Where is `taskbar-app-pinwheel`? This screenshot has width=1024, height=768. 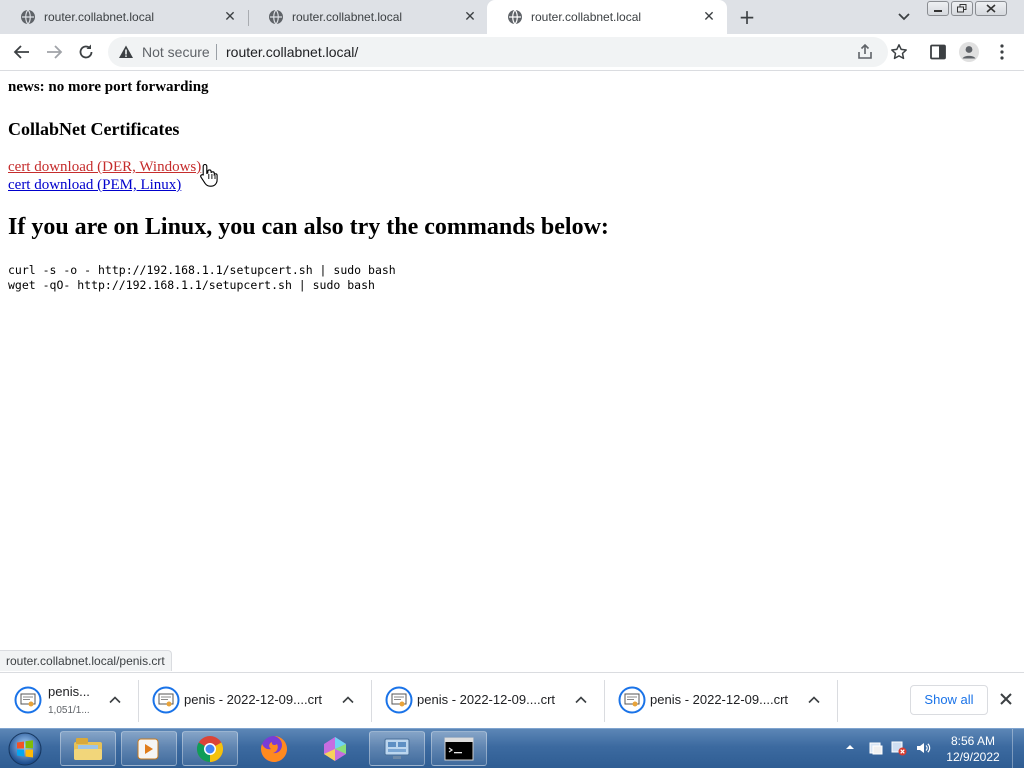 taskbar-app-pinwheel is located at coordinates (335, 748).